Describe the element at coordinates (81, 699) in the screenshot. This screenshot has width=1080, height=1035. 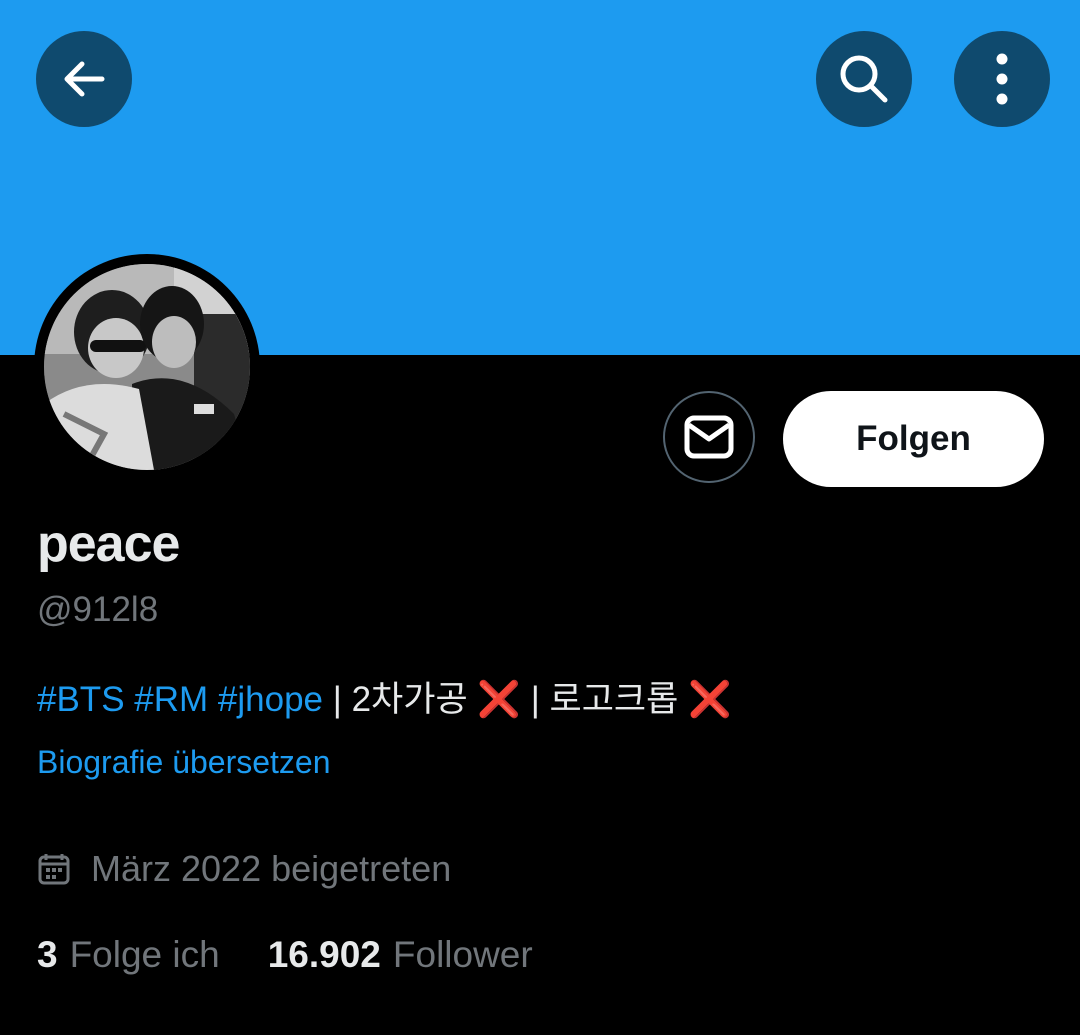
I see `hashtag-link: #BTS` at that location.